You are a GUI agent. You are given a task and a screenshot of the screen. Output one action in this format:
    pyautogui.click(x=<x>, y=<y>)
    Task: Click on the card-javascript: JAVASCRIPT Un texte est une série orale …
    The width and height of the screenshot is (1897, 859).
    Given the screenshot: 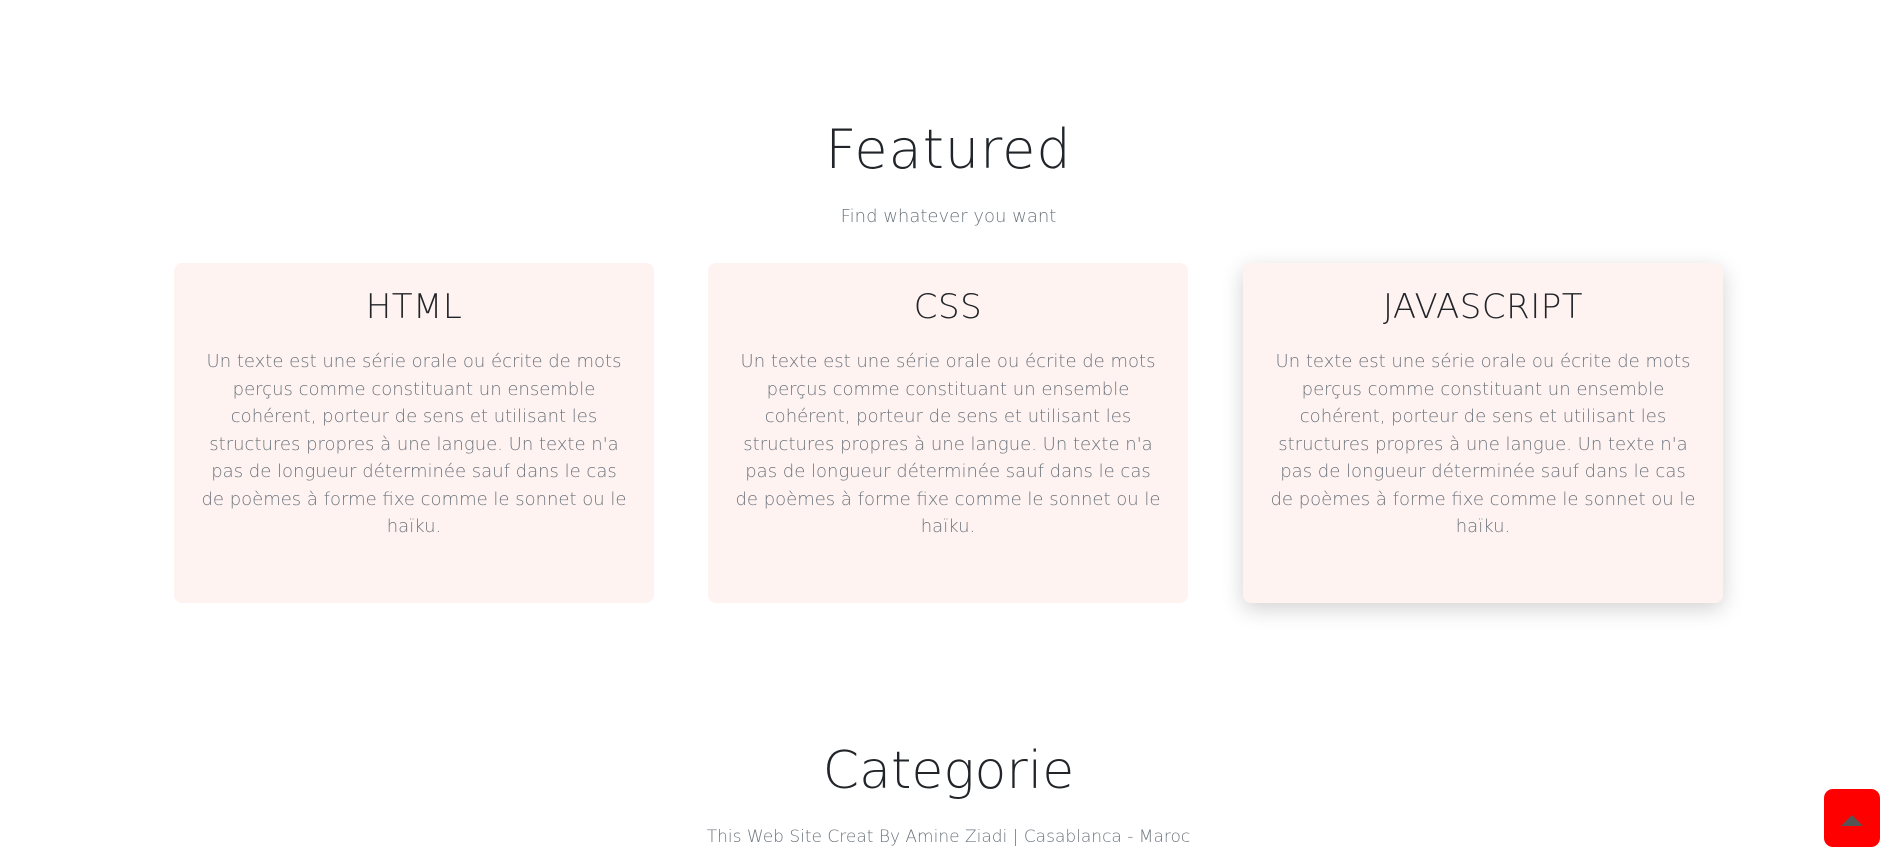 What is the action you would take?
    pyautogui.click(x=1483, y=433)
    